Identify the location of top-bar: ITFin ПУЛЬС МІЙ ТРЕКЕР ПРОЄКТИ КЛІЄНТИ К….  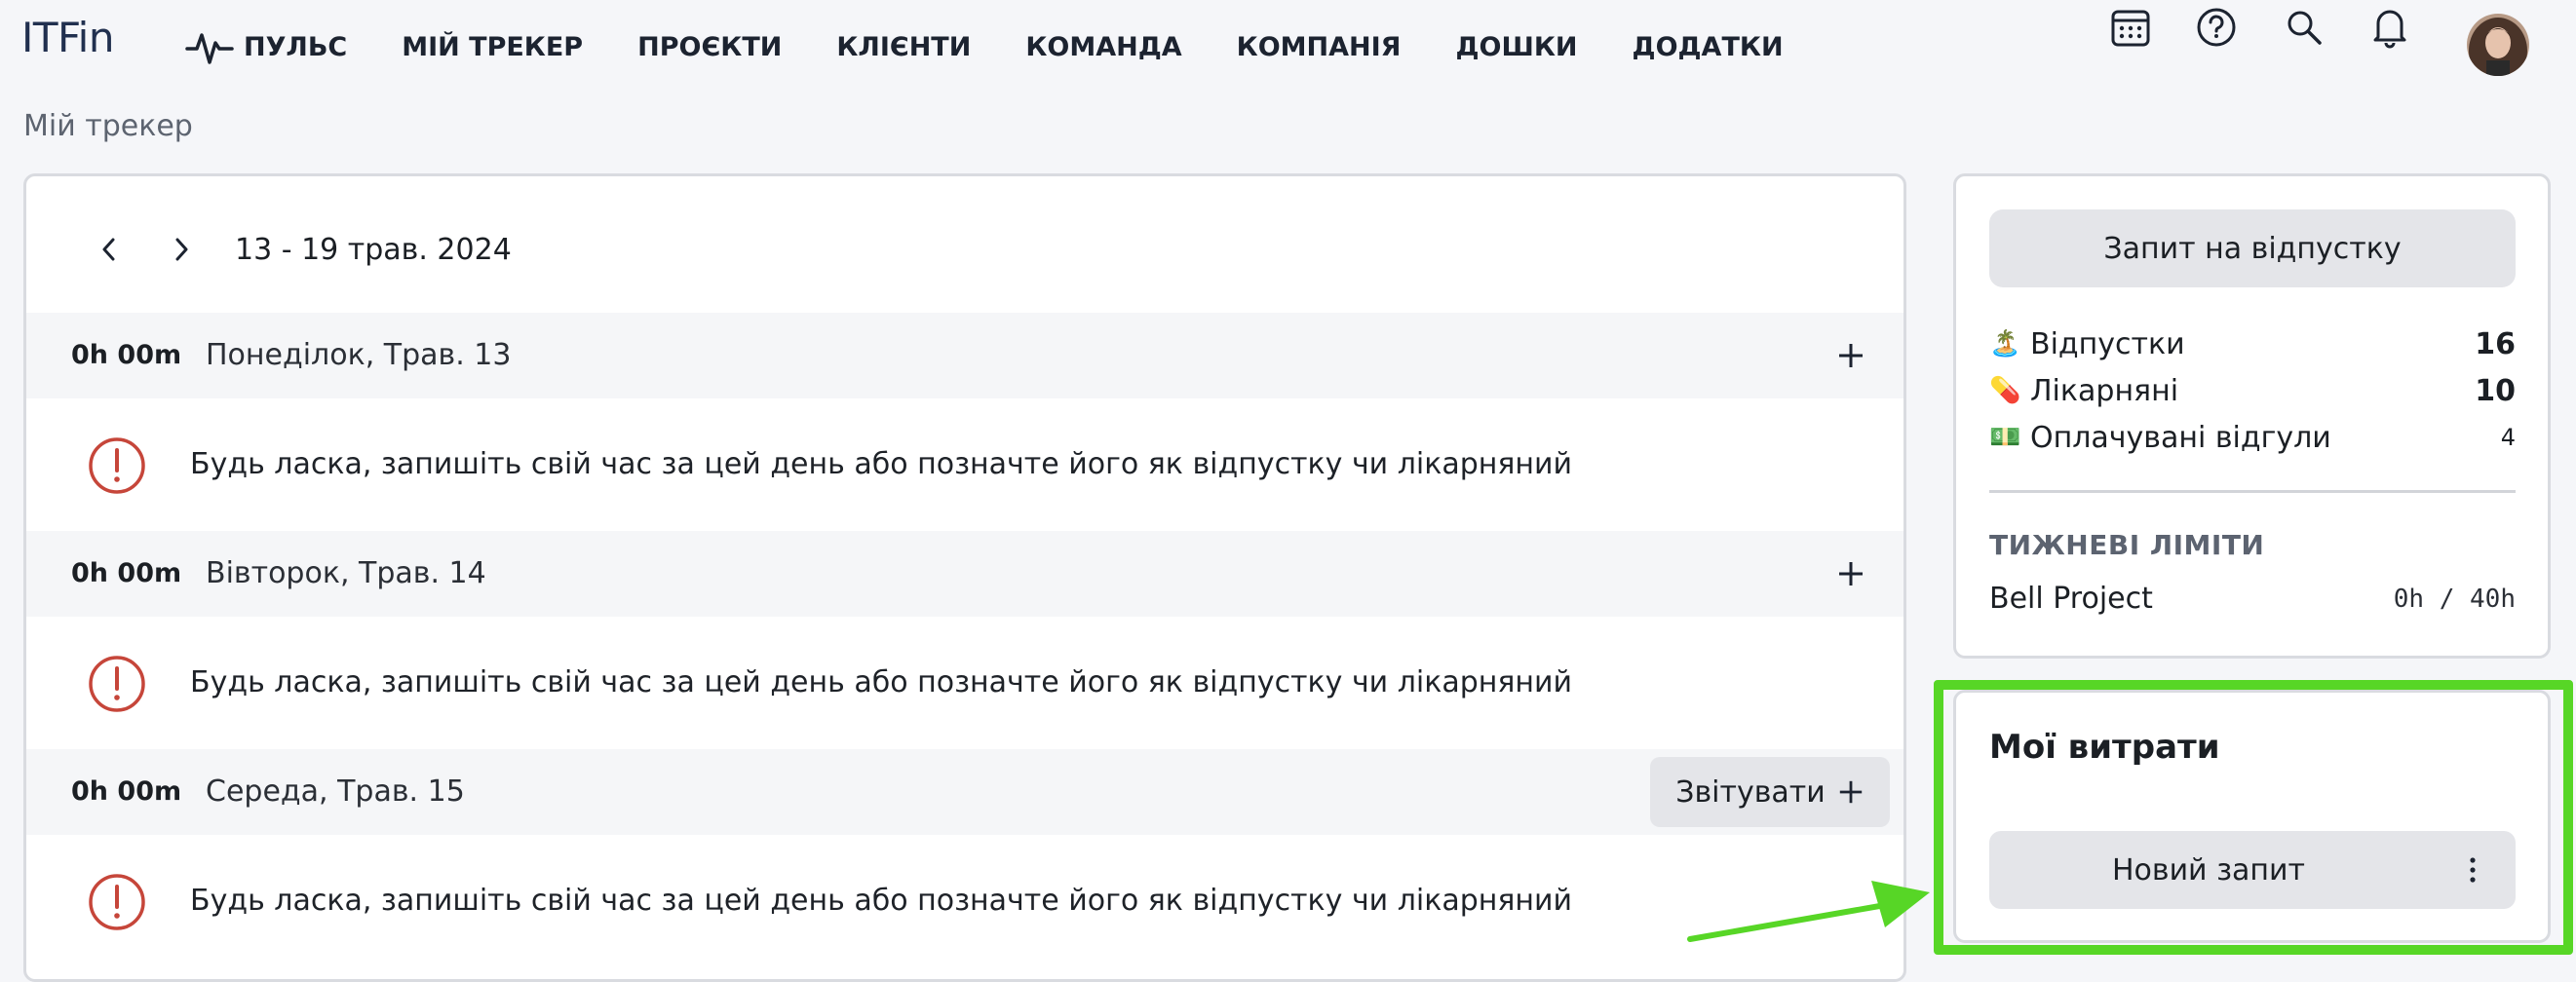
(1288, 47).